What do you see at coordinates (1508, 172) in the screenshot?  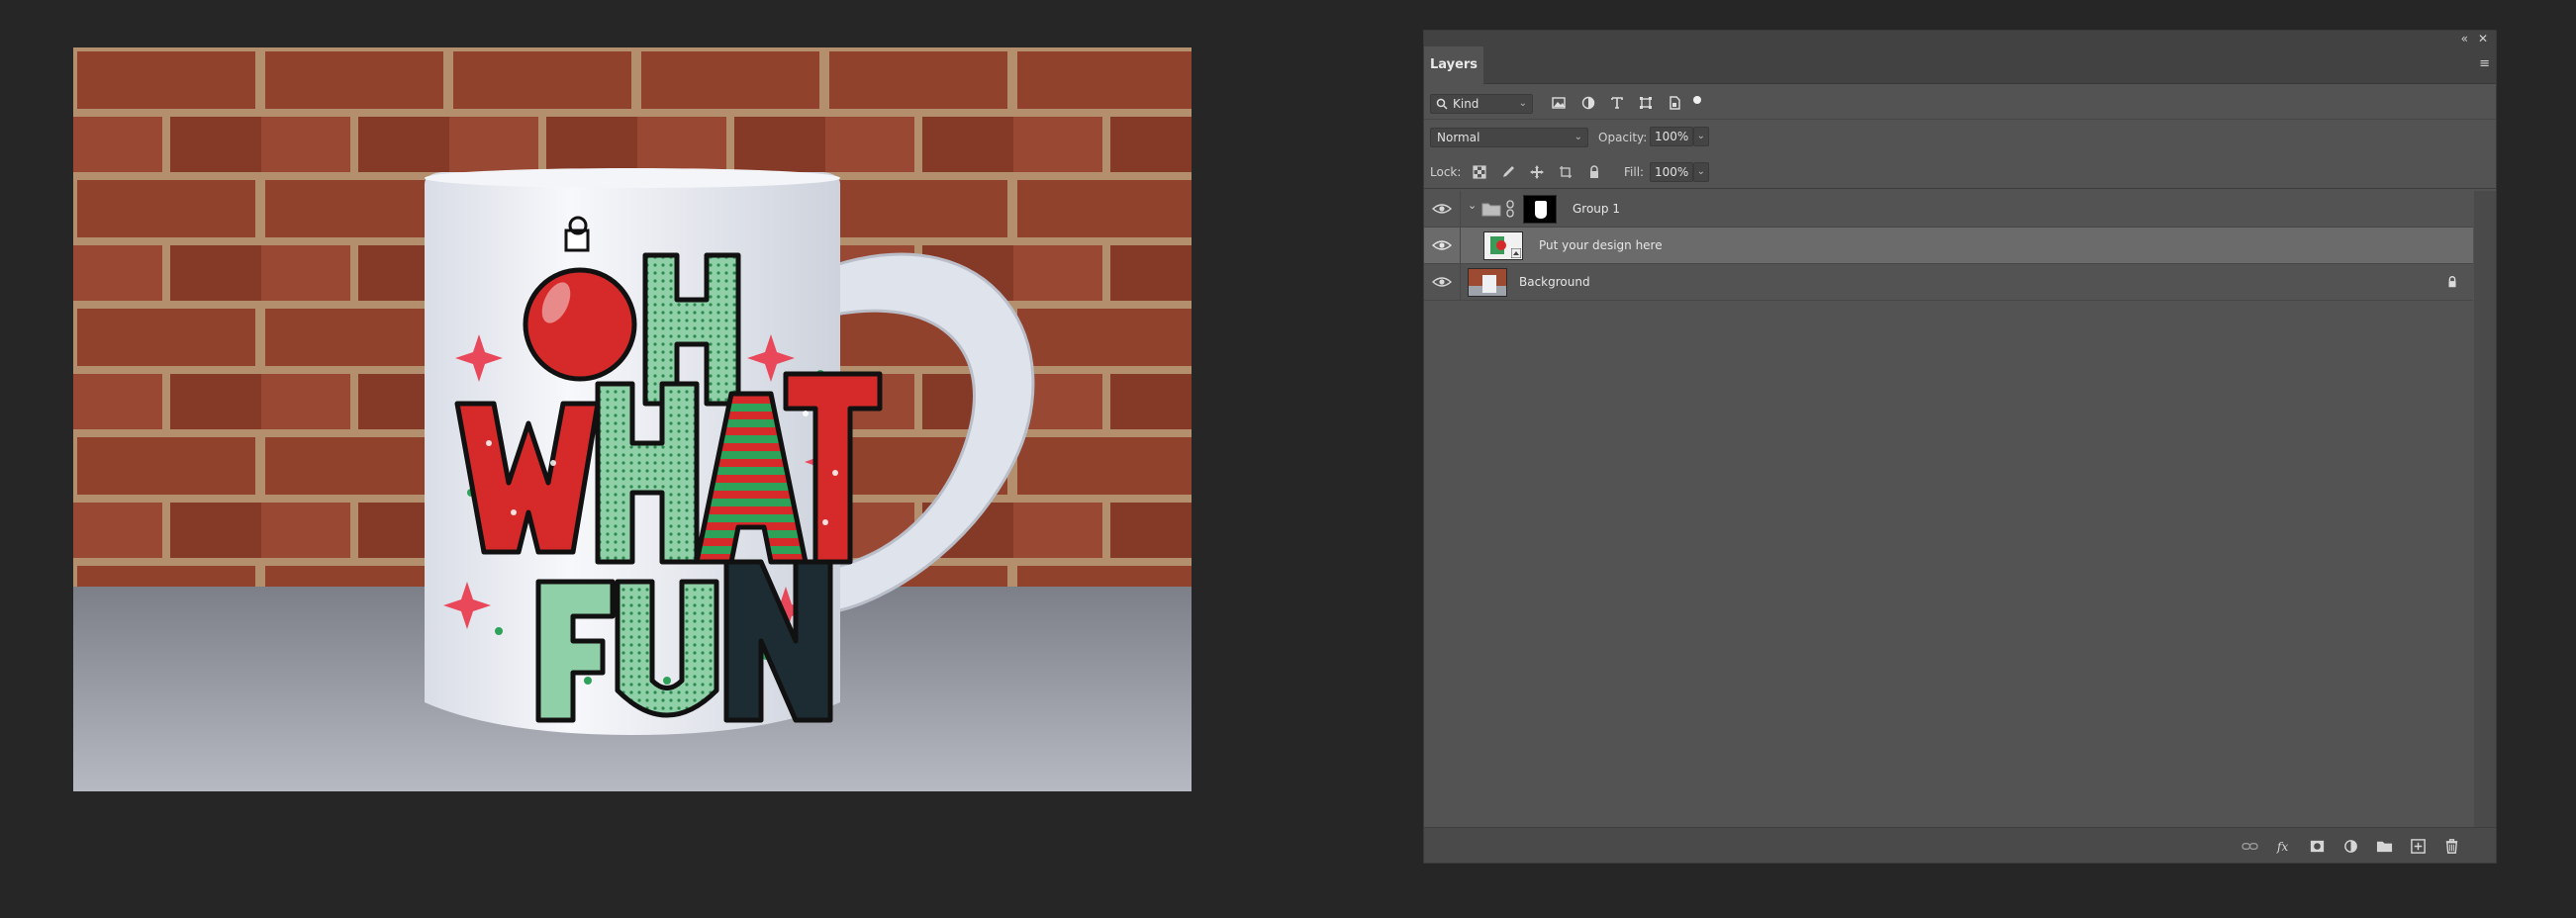 I see `lock-image-pixels-icon` at bounding box center [1508, 172].